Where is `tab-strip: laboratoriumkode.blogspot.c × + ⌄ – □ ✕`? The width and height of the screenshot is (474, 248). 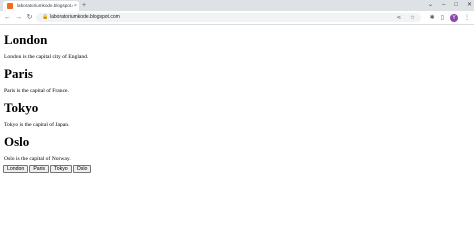 tab-strip: laboratoriumkode.blogspot.c × + ⌄ – □ ✕ is located at coordinates (237, 5).